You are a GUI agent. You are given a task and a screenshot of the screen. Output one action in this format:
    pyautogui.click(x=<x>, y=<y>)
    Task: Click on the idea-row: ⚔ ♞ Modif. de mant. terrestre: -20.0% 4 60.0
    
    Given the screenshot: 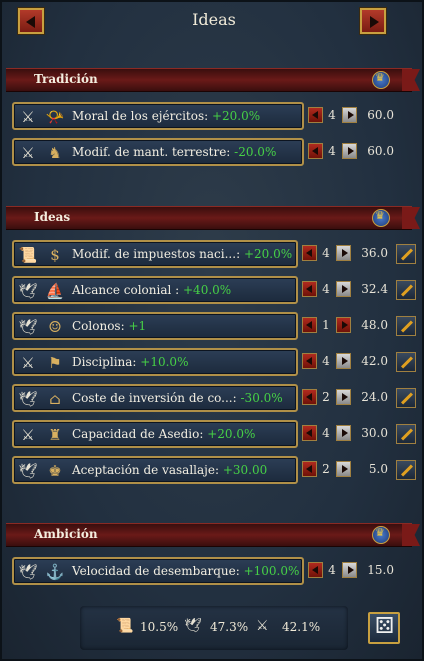 What is the action you would take?
    pyautogui.click(x=215, y=153)
    